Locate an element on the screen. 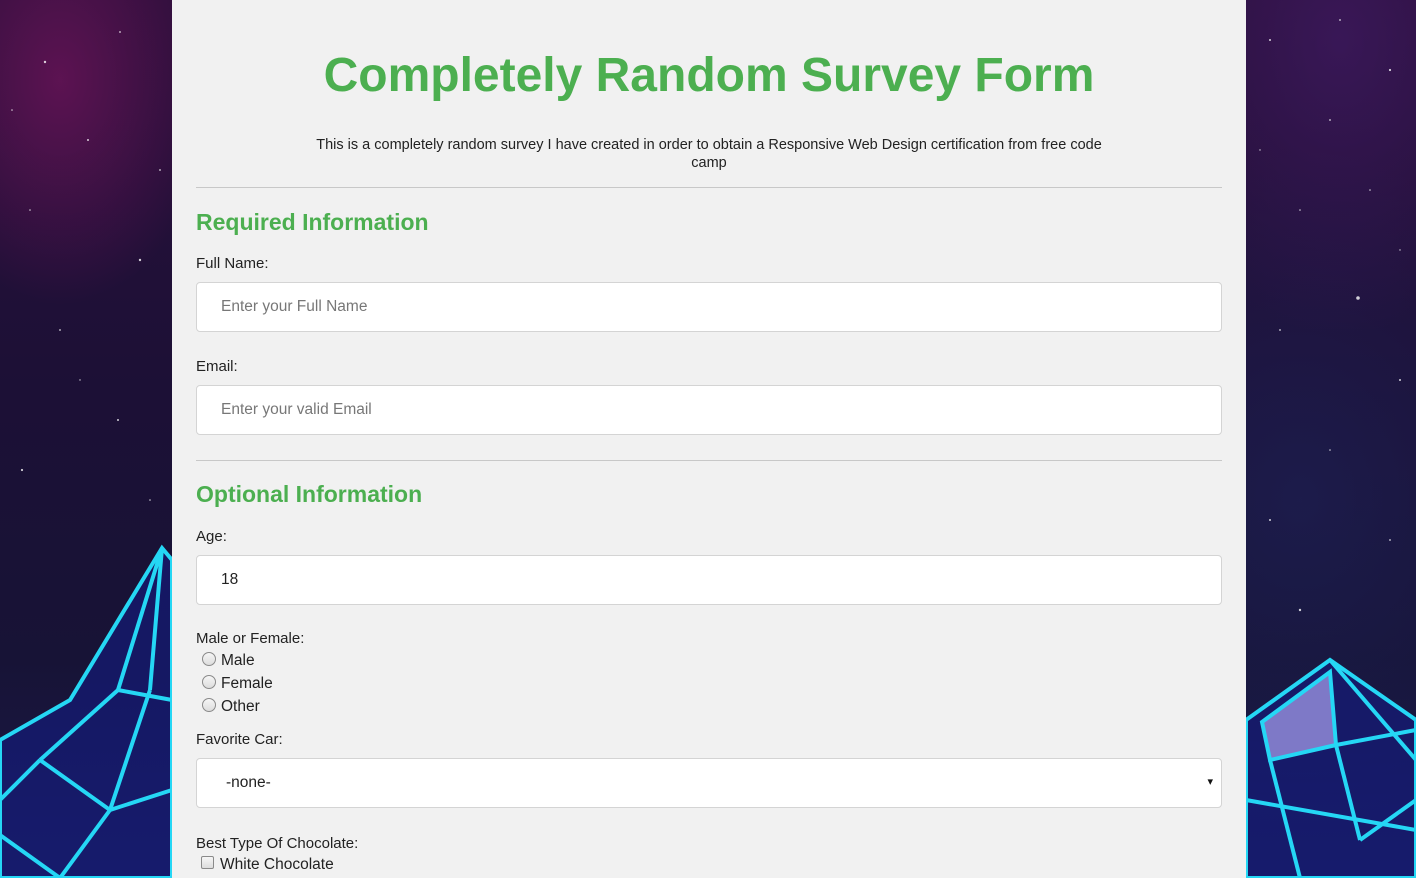  required-heading: Required Information is located at coordinates (312, 222).